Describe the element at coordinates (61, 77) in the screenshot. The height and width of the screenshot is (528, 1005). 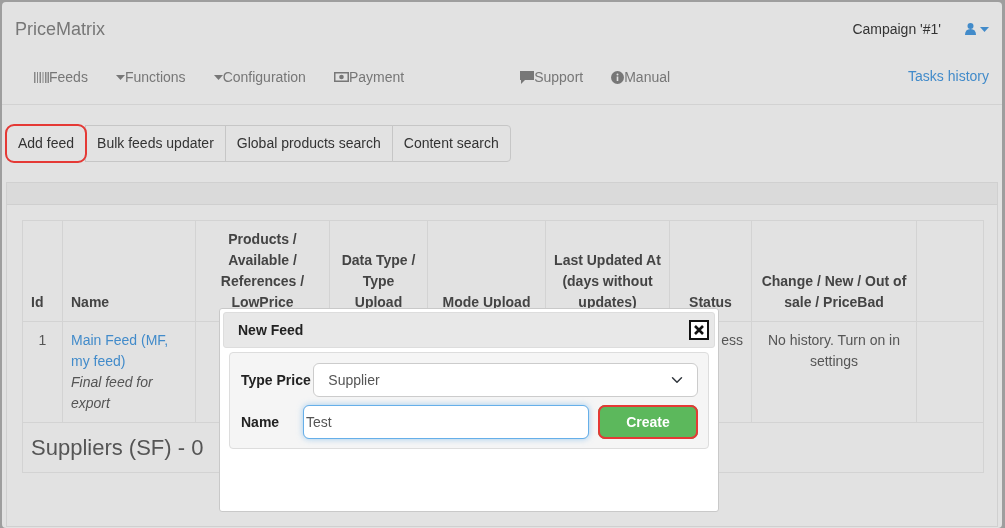
I see `nav-link: Feeds` at that location.